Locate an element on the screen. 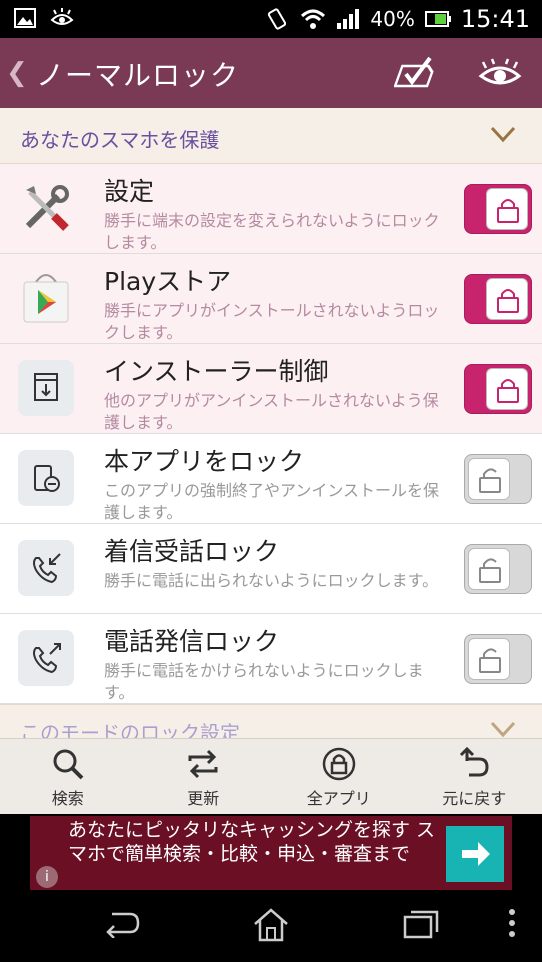 This screenshot has width=542, height=962. search-label: 検索 is located at coordinates (67, 798).